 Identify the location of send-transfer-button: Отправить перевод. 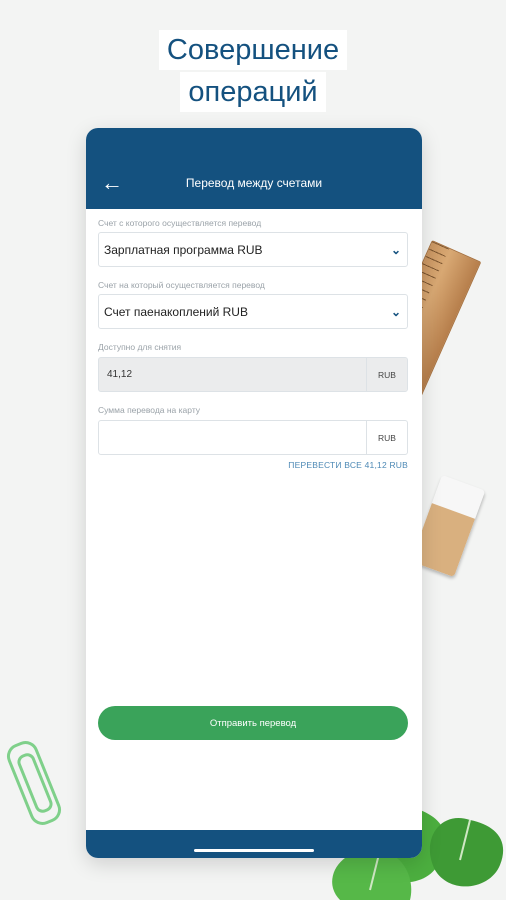
(253, 723).